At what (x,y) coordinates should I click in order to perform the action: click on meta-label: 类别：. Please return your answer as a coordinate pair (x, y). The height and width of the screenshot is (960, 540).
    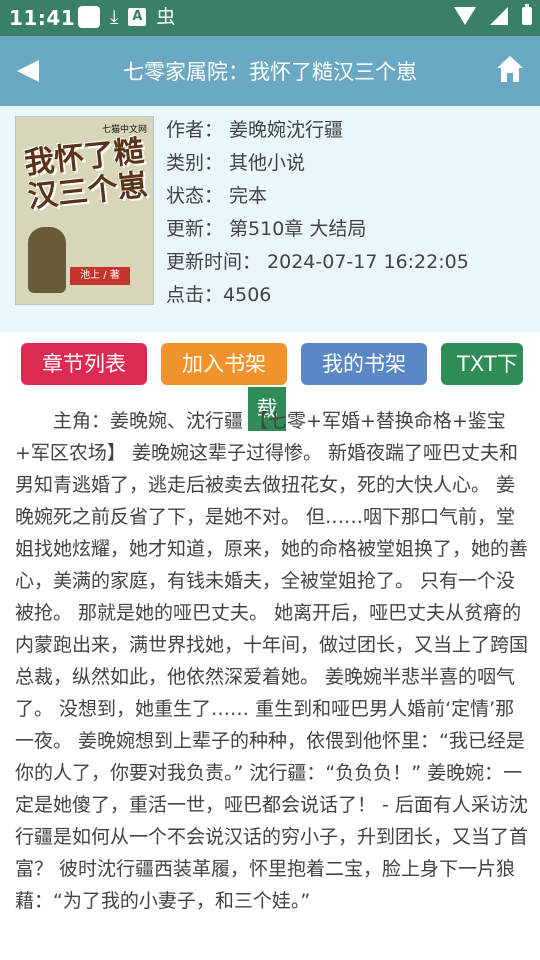
    Looking at the image, I should click on (195, 163).